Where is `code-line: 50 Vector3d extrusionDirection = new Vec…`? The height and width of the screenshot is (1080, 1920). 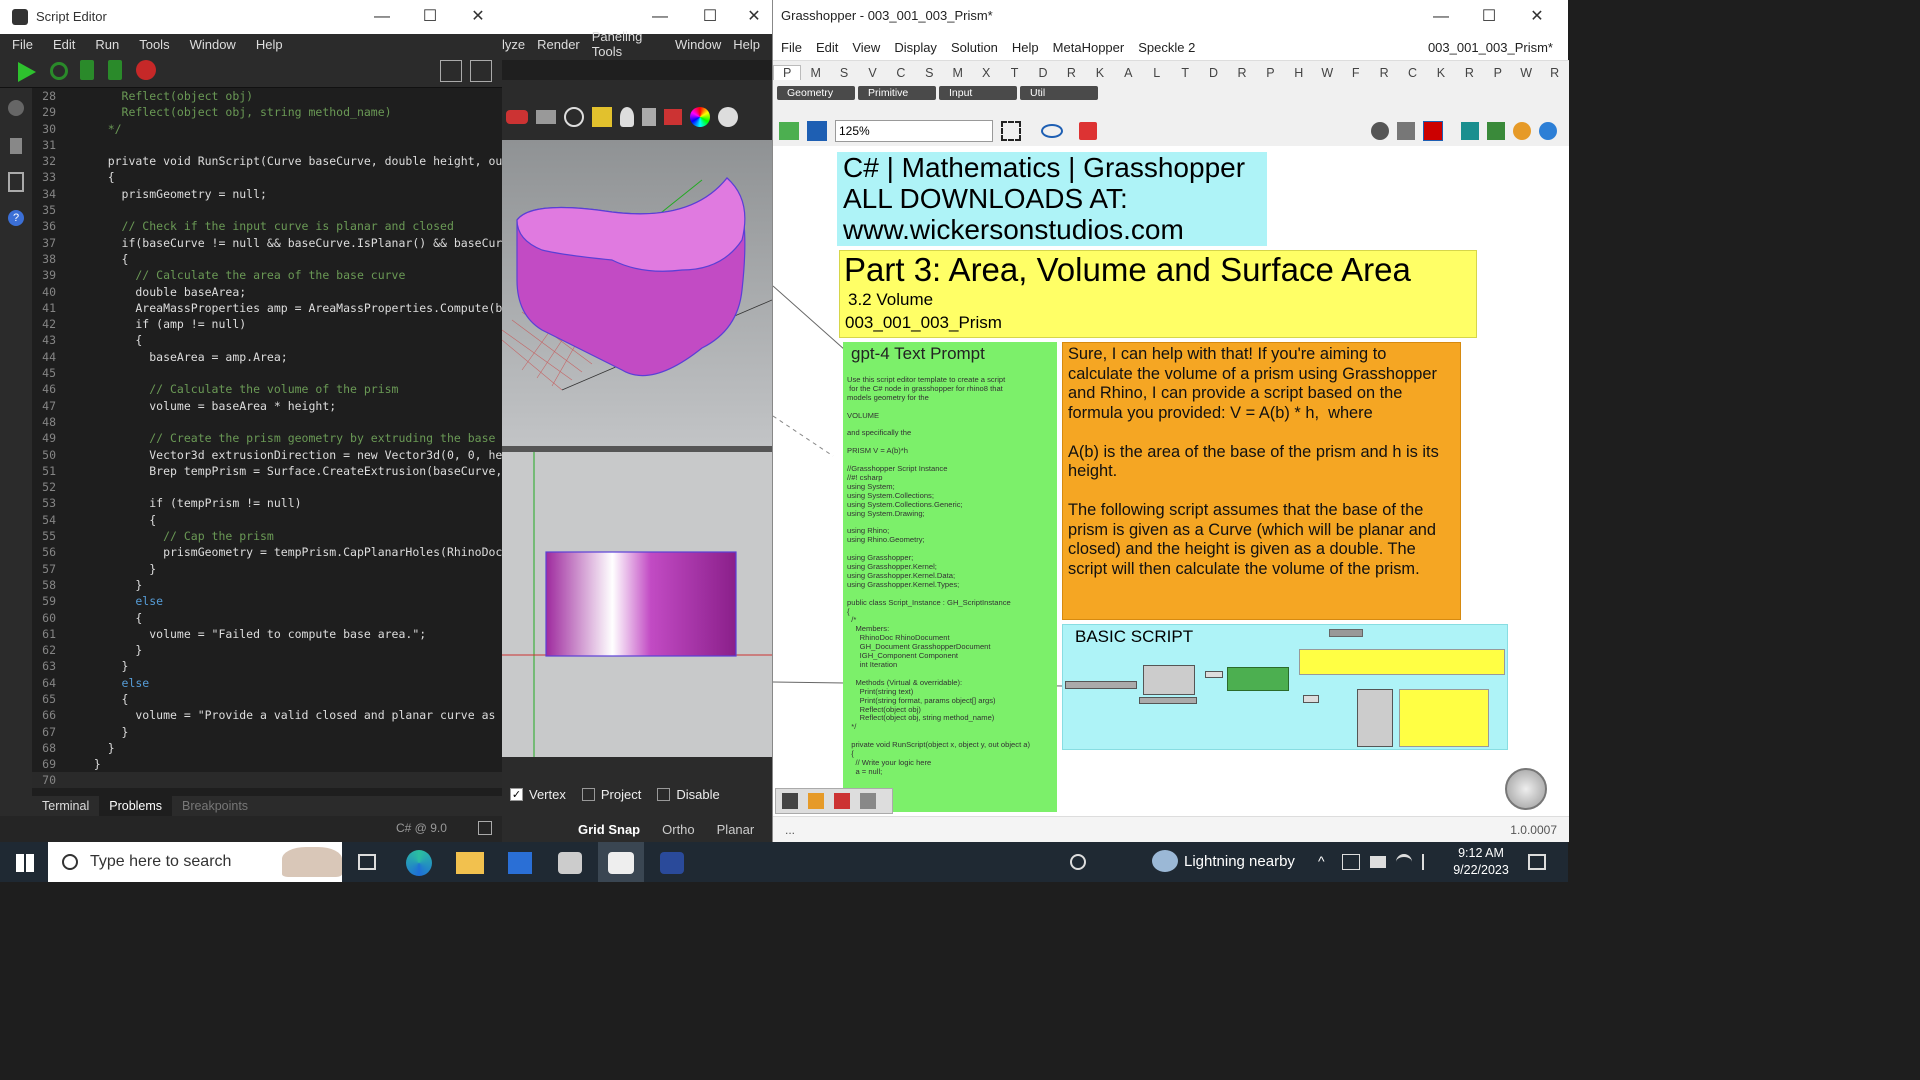
code-line: 50 Vector3d extrusionDirection = new Vec… is located at coordinates (267, 455).